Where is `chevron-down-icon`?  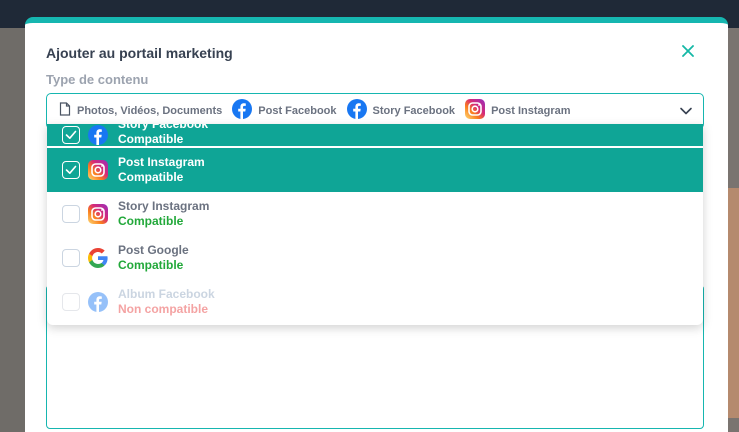 chevron-down-icon is located at coordinates (686, 111).